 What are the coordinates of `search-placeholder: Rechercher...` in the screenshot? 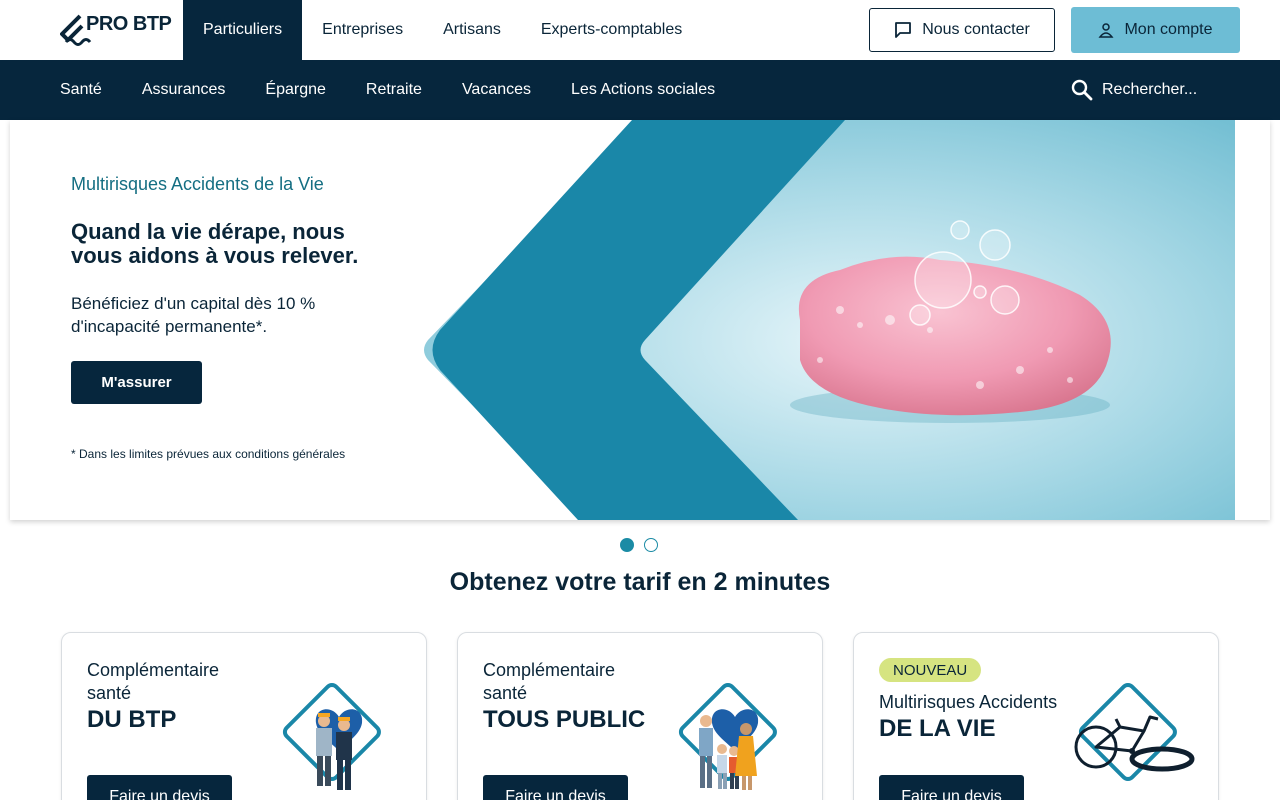 It's located at (1150, 89).